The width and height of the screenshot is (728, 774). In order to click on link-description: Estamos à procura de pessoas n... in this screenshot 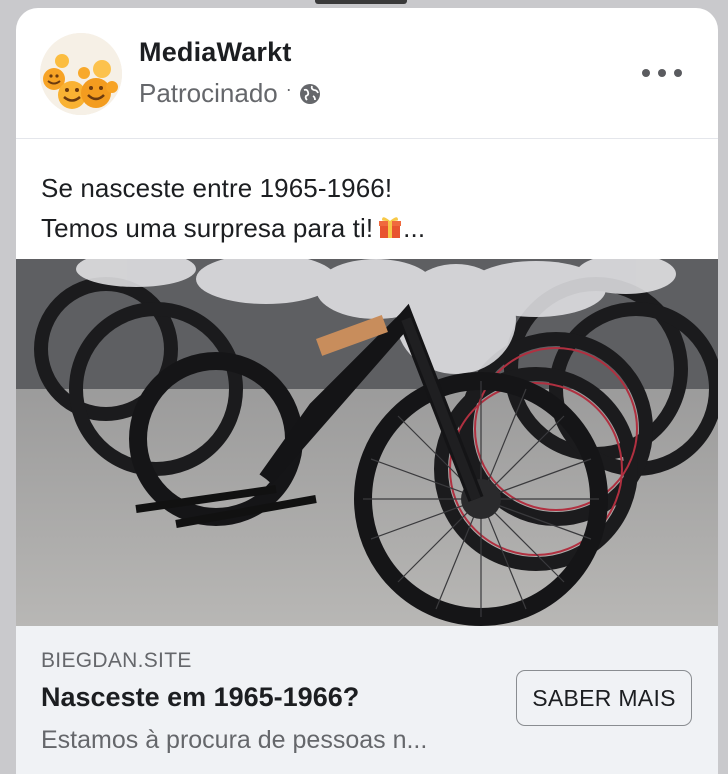, I will do `click(234, 740)`.